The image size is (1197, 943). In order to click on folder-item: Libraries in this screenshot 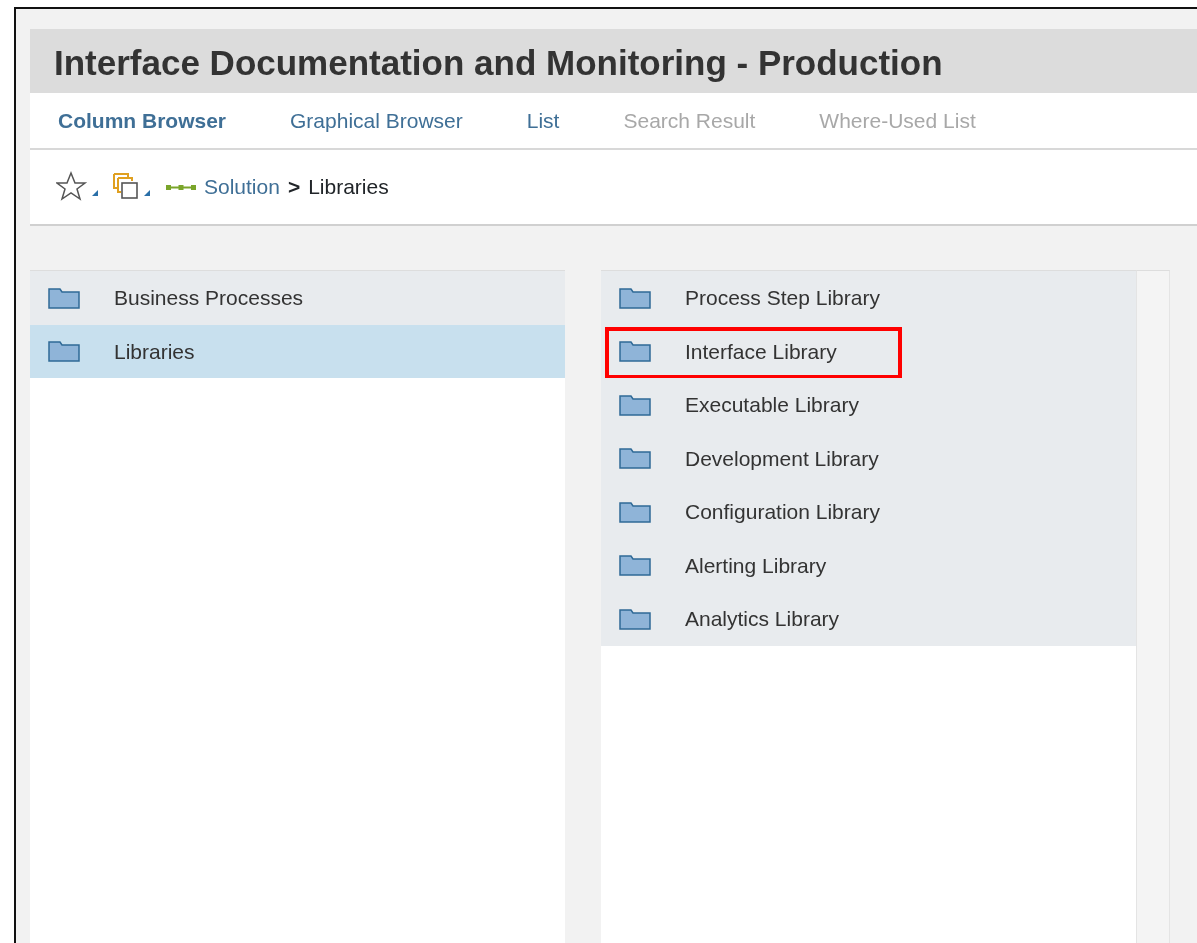, I will do `click(297, 351)`.